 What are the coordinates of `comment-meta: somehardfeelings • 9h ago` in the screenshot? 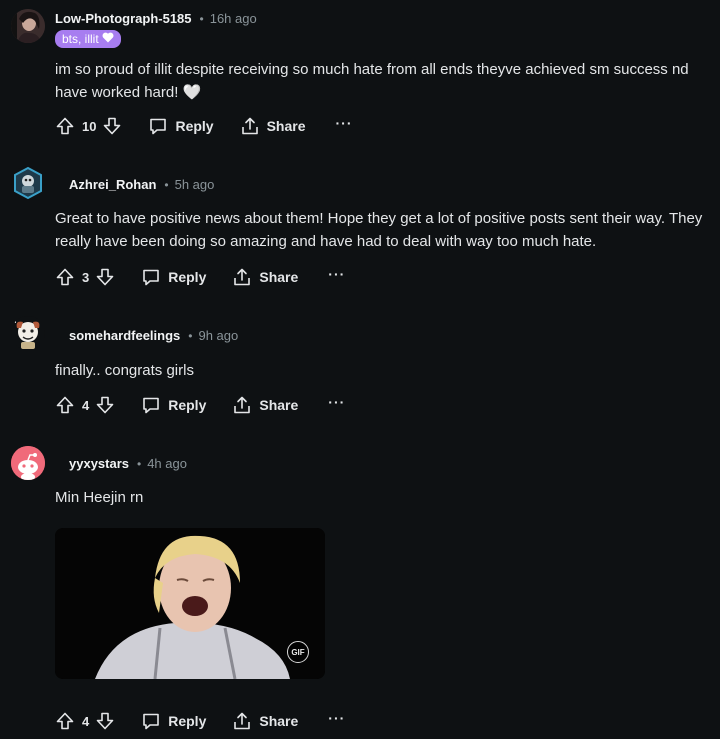 It's located at (153, 335).